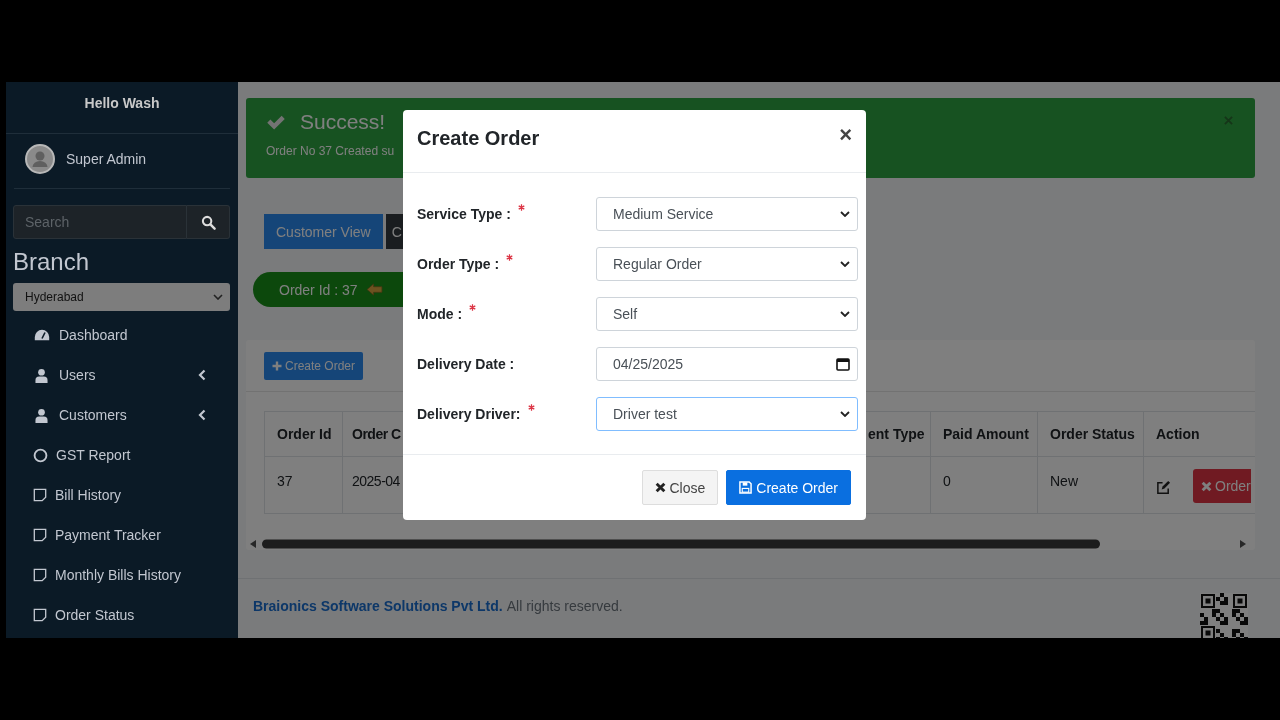 Image resolution: width=1280 pixels, height=720 pixels. I want to click on sidebar-item: Order Status, so click(122, 615).